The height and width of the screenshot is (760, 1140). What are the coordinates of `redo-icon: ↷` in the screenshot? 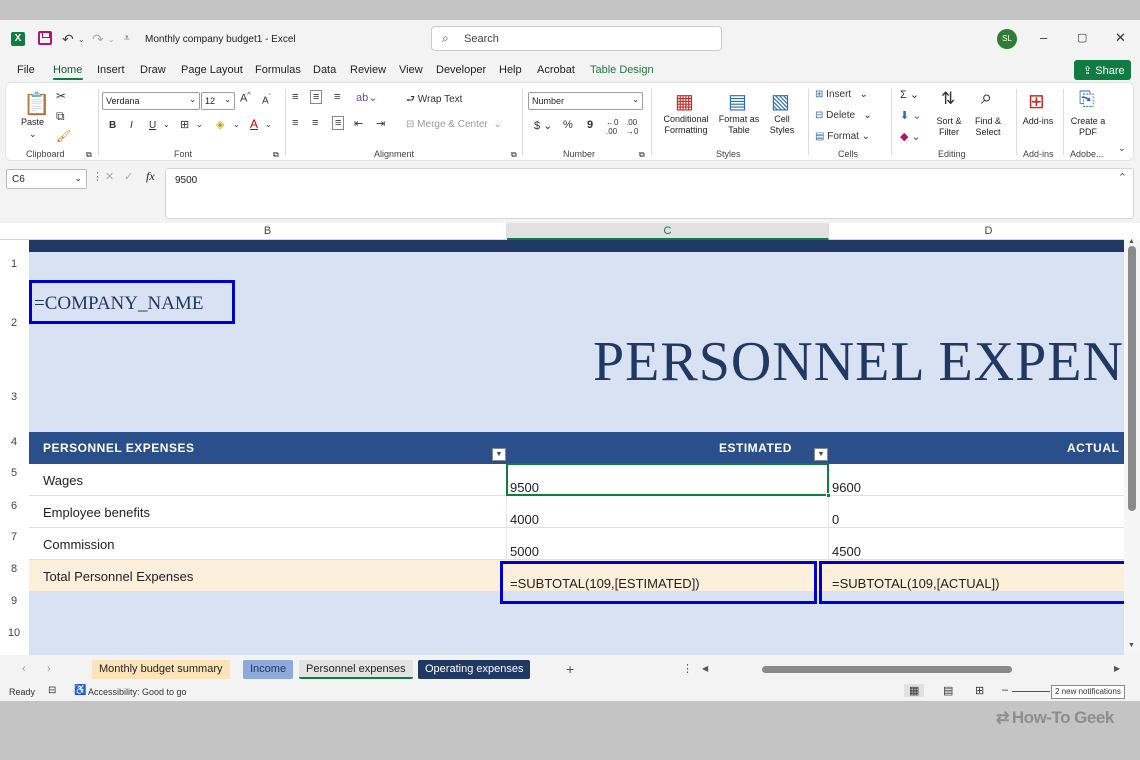 It's located at (98, 39).